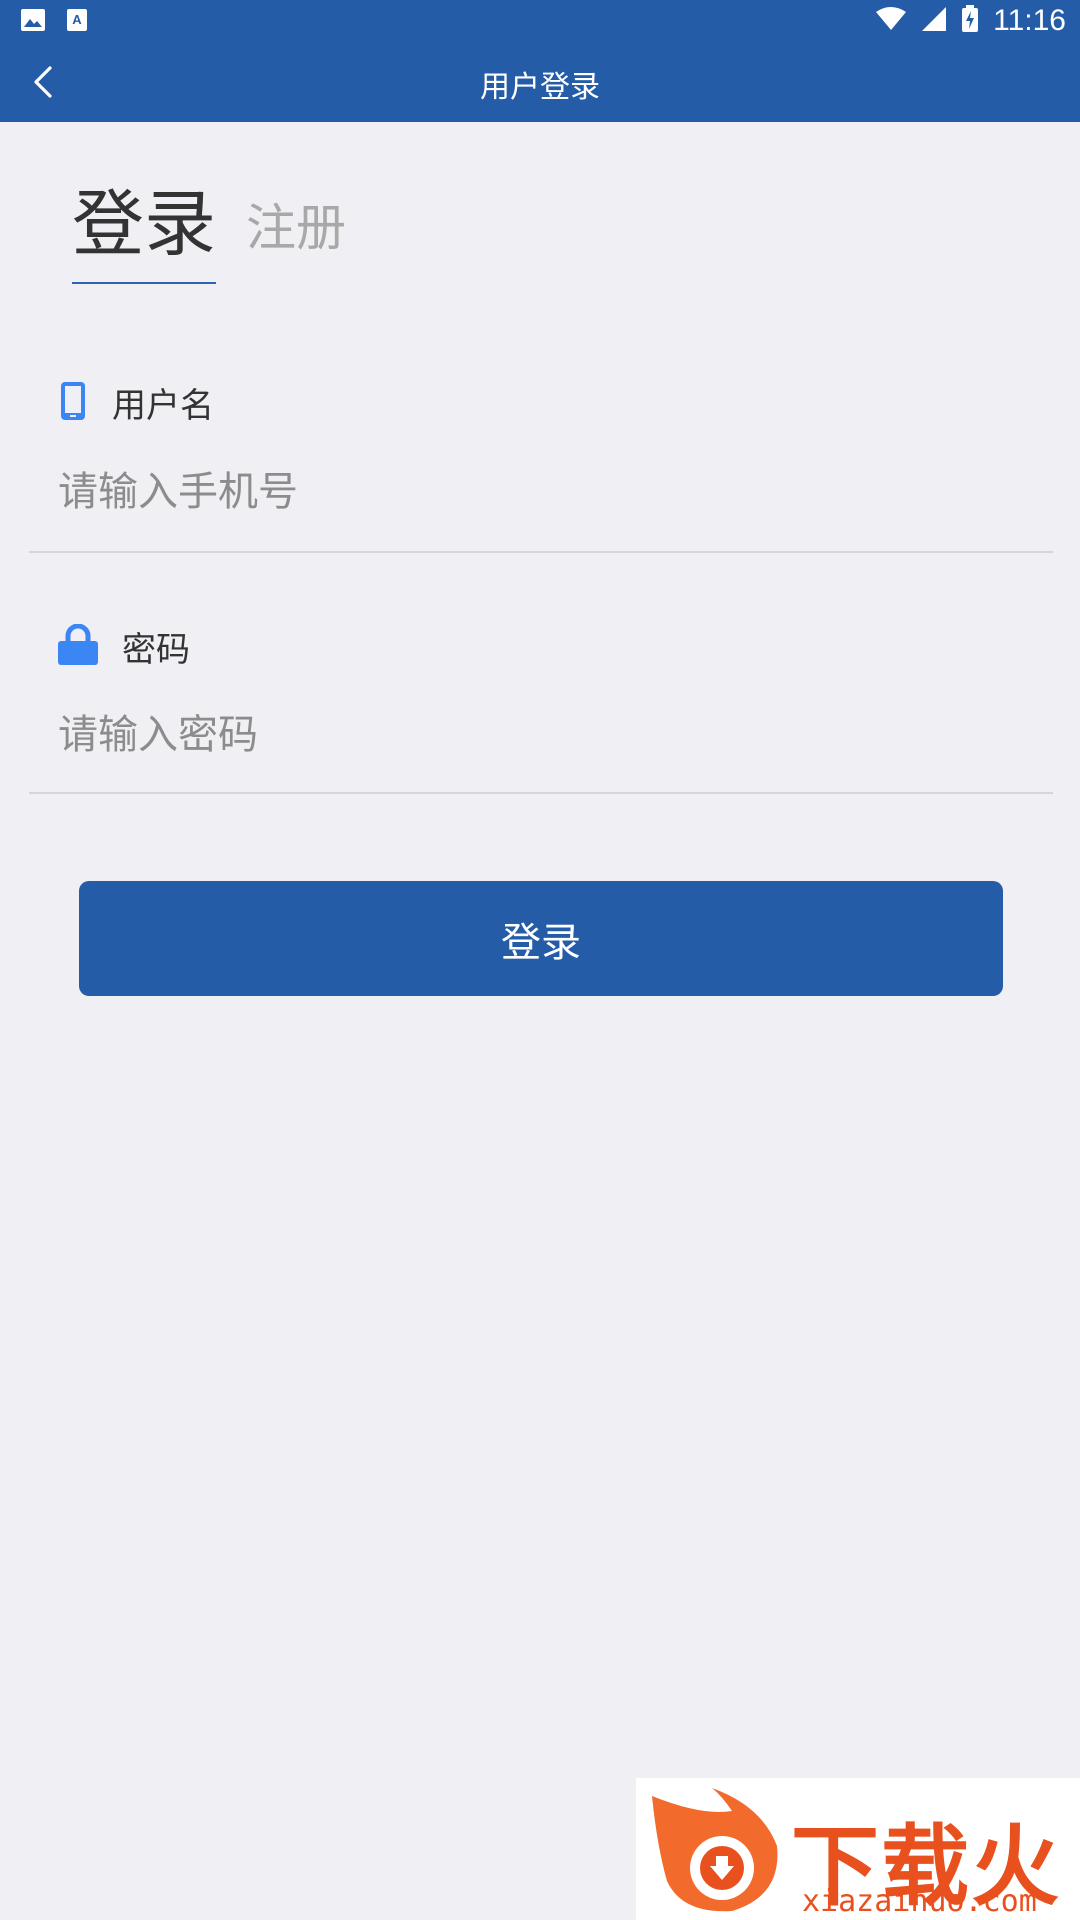 This screenshot has width=1080, height=1920. I want to click on status-bar: A 11:16, so click(540, 21).